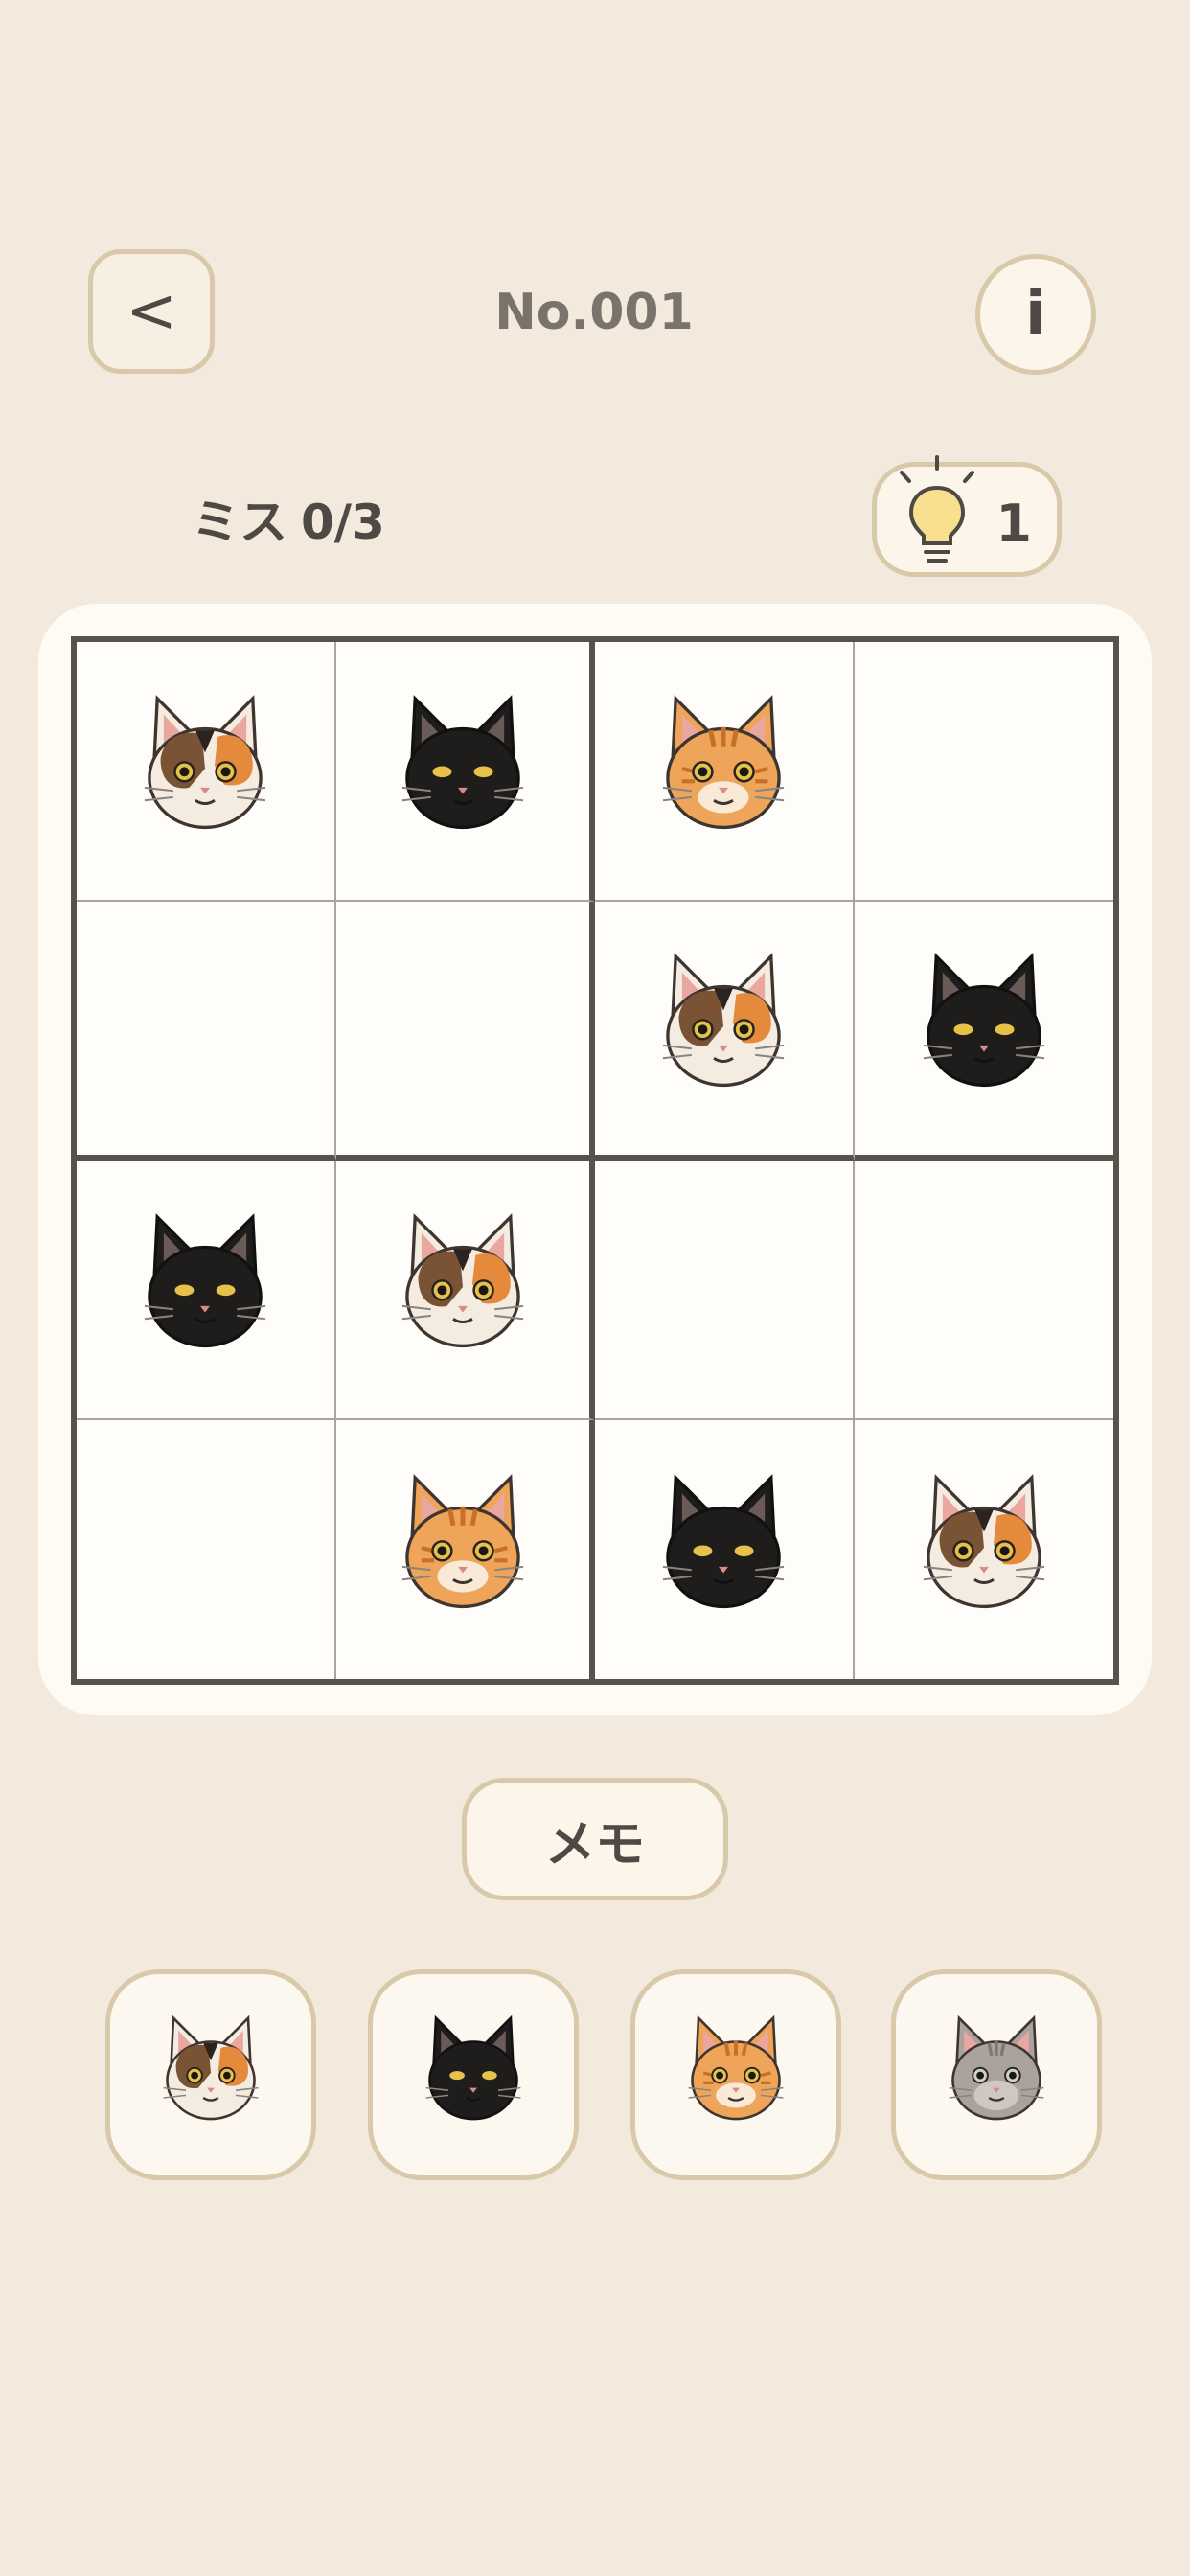  I want to click on miss-value: 0/3, so click(343, 522).